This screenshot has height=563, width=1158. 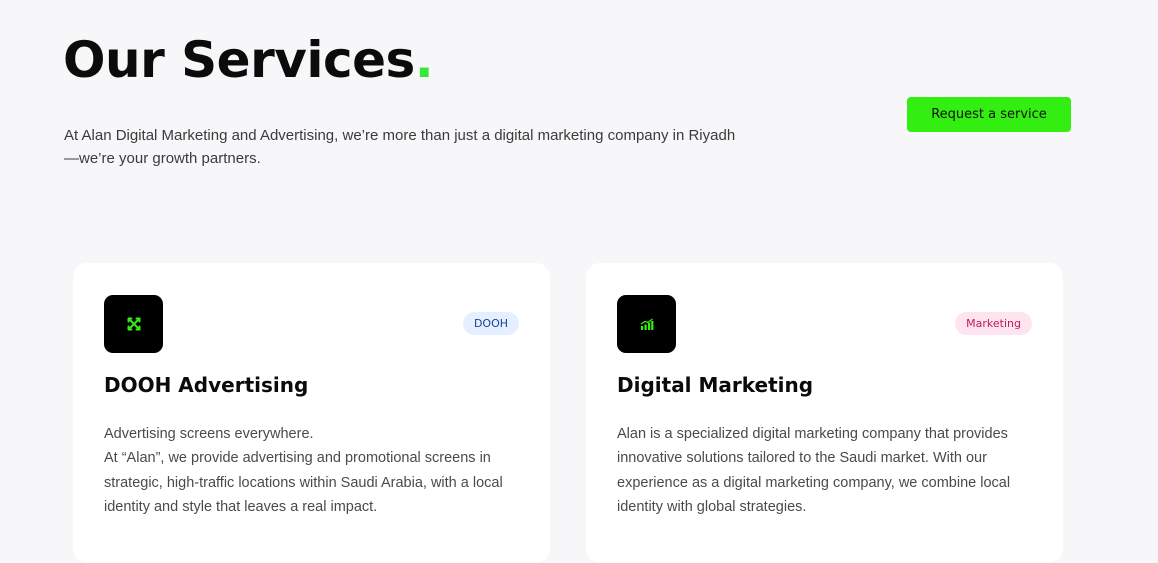 What do you see at coordinates (122, 60) in the screenshot?
I see `title-prefix: Our` at bounding box center [122, 60].